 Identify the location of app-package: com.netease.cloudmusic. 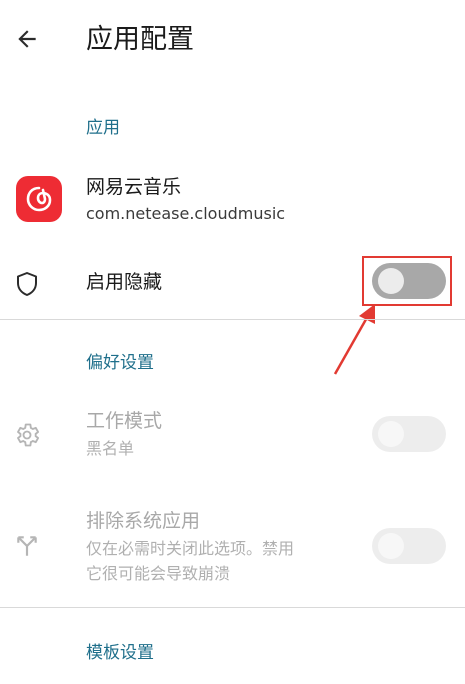
(186, 213).